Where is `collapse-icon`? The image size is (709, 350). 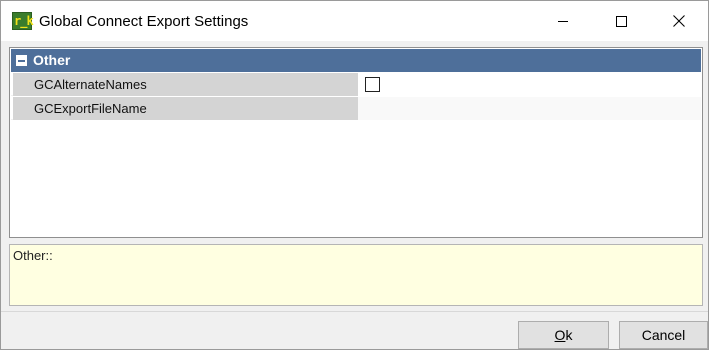 collapse-icon is located at coordinates (21, 60).